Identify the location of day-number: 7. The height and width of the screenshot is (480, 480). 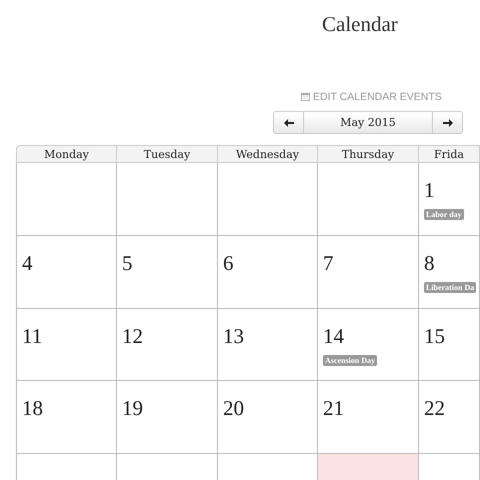
(328, 263).